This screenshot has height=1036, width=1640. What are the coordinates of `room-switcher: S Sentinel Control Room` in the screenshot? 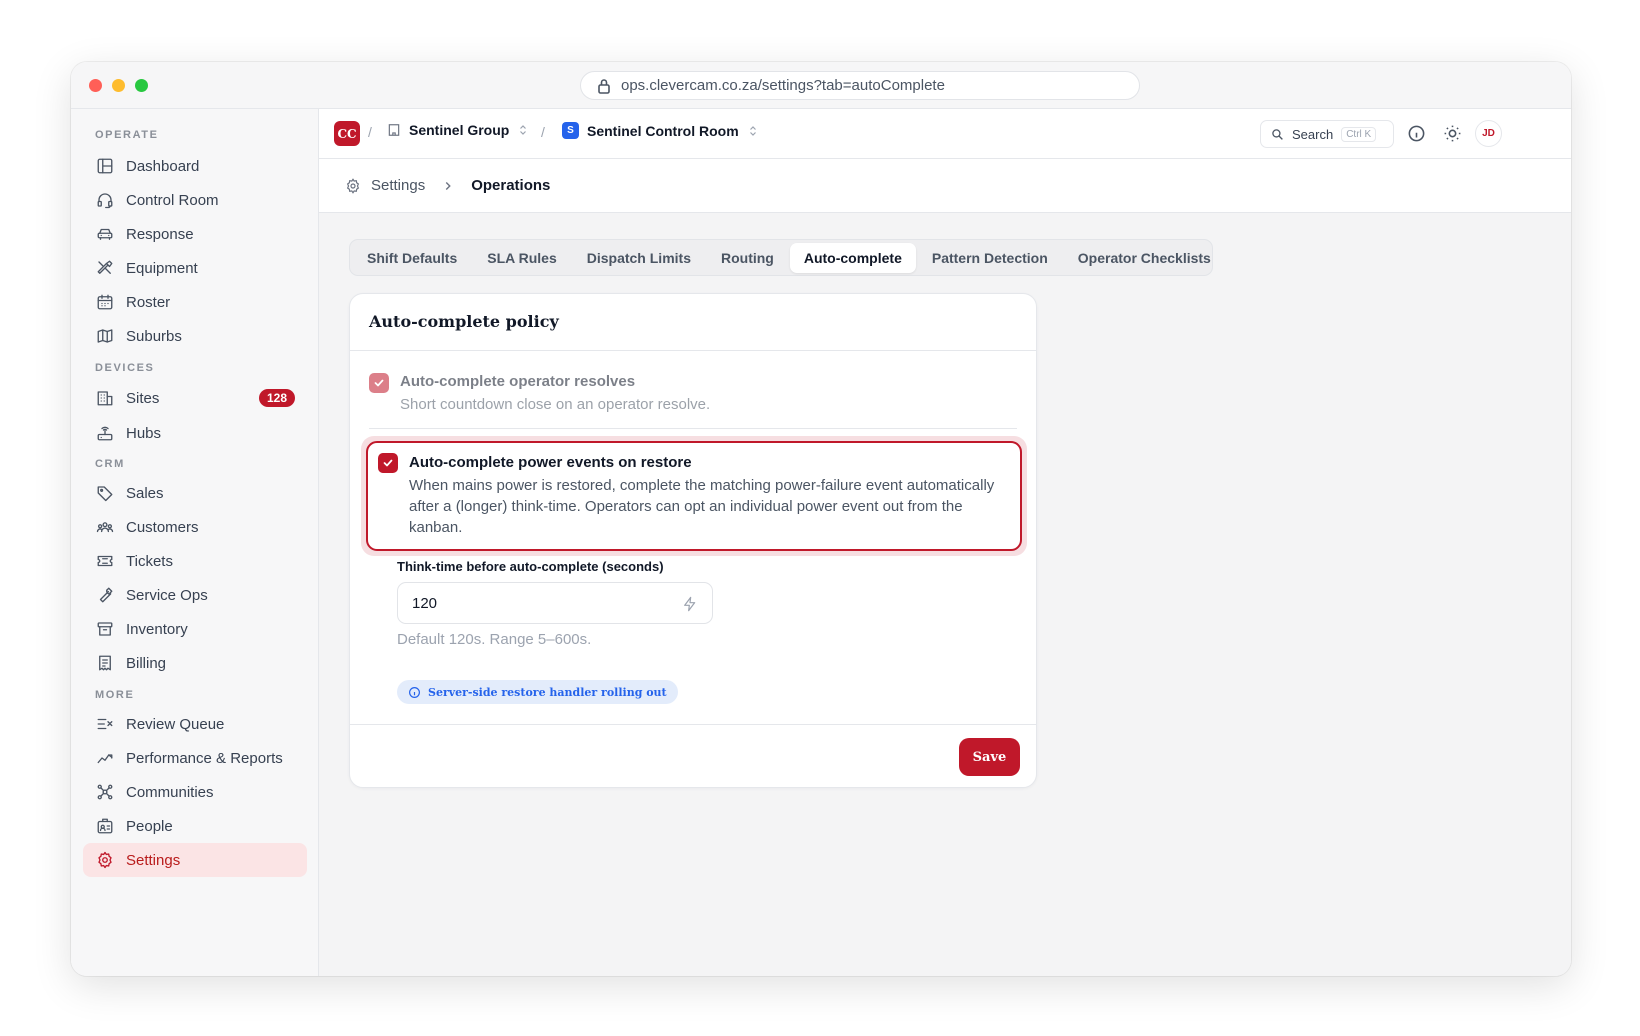 It's located at (660, 130).